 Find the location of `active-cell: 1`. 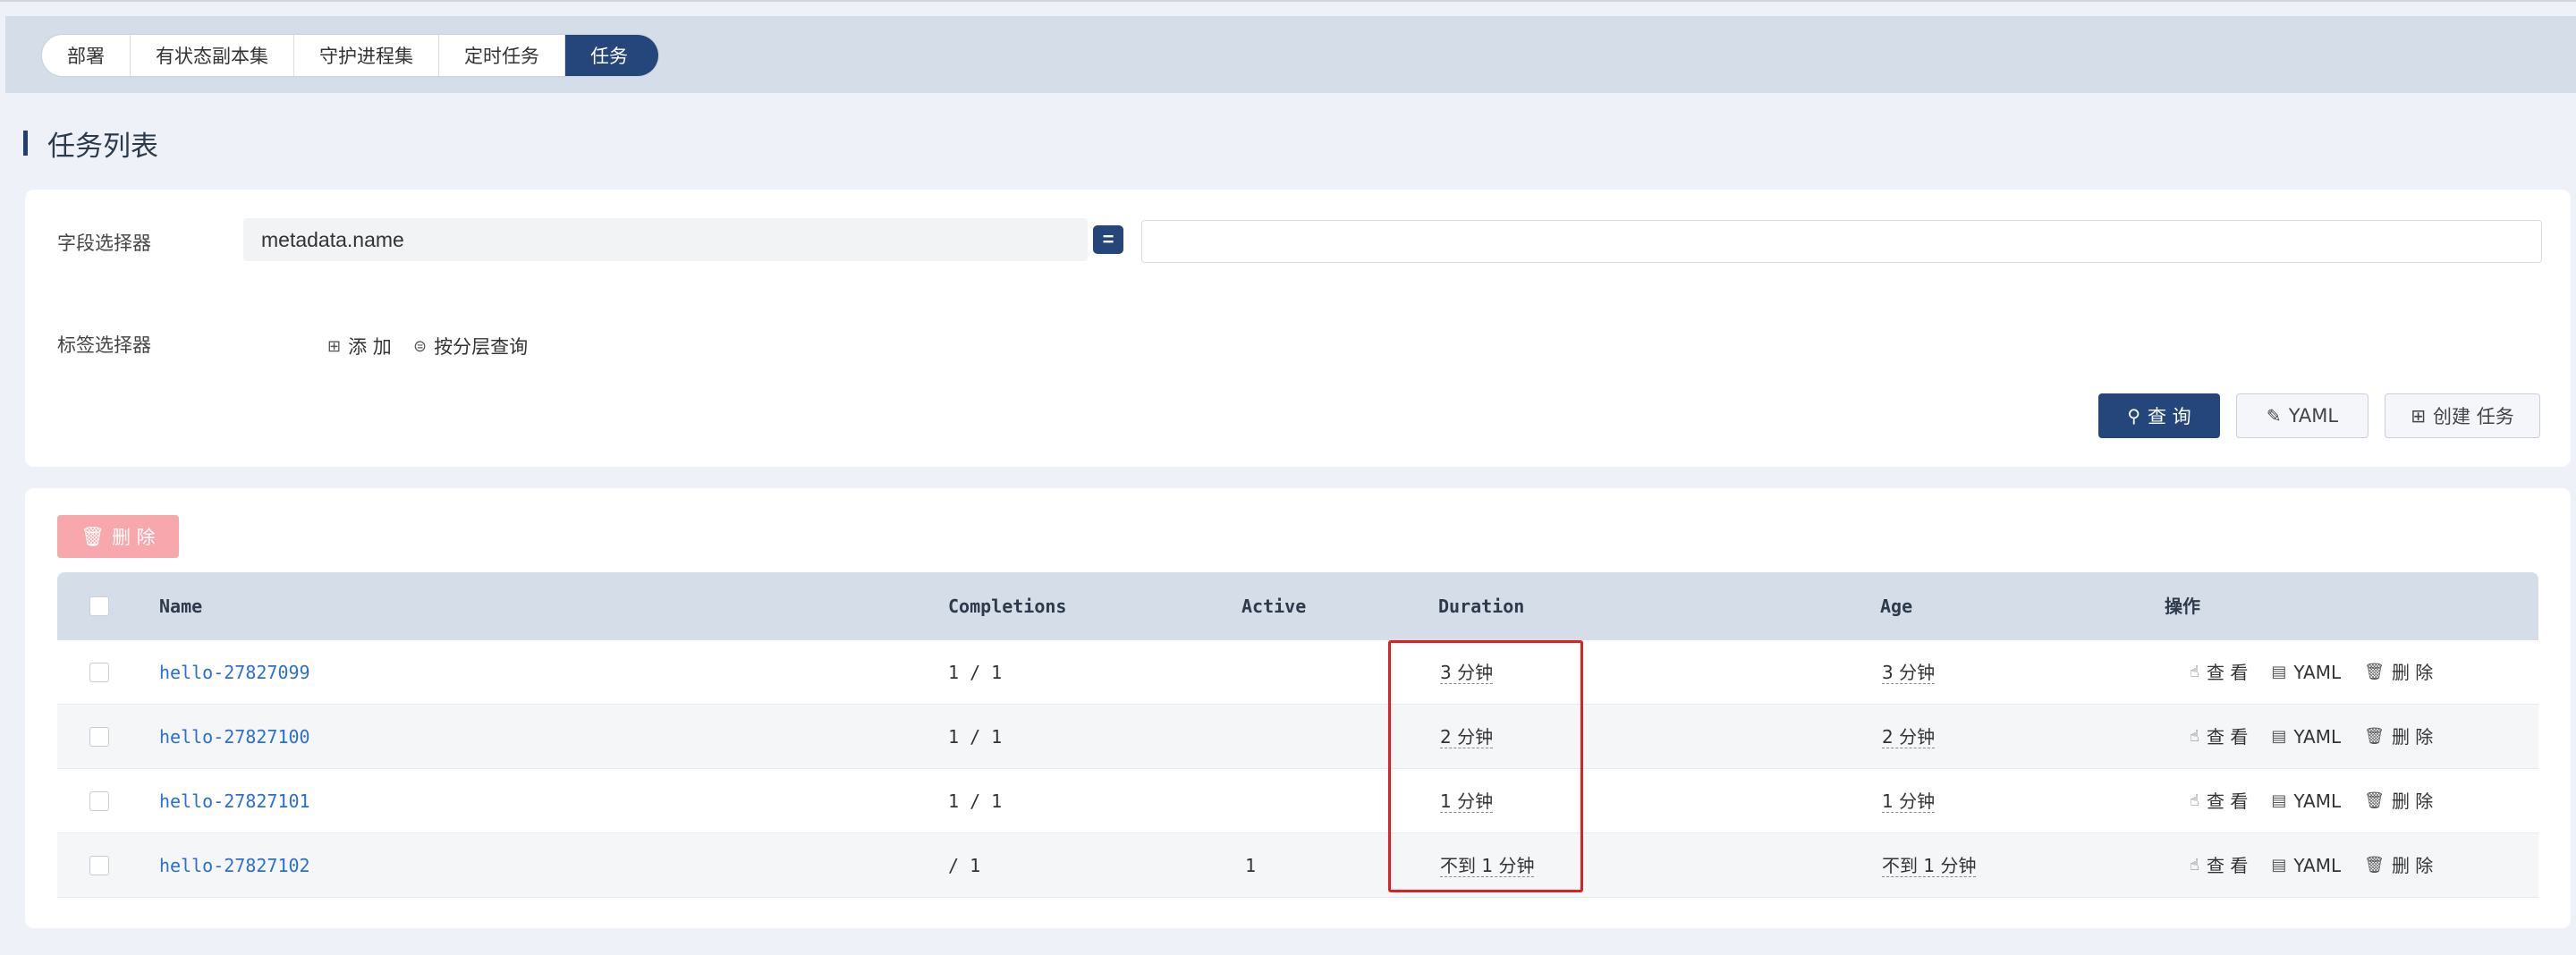

active-cell: 1 is located at coordinates (1251, 865).